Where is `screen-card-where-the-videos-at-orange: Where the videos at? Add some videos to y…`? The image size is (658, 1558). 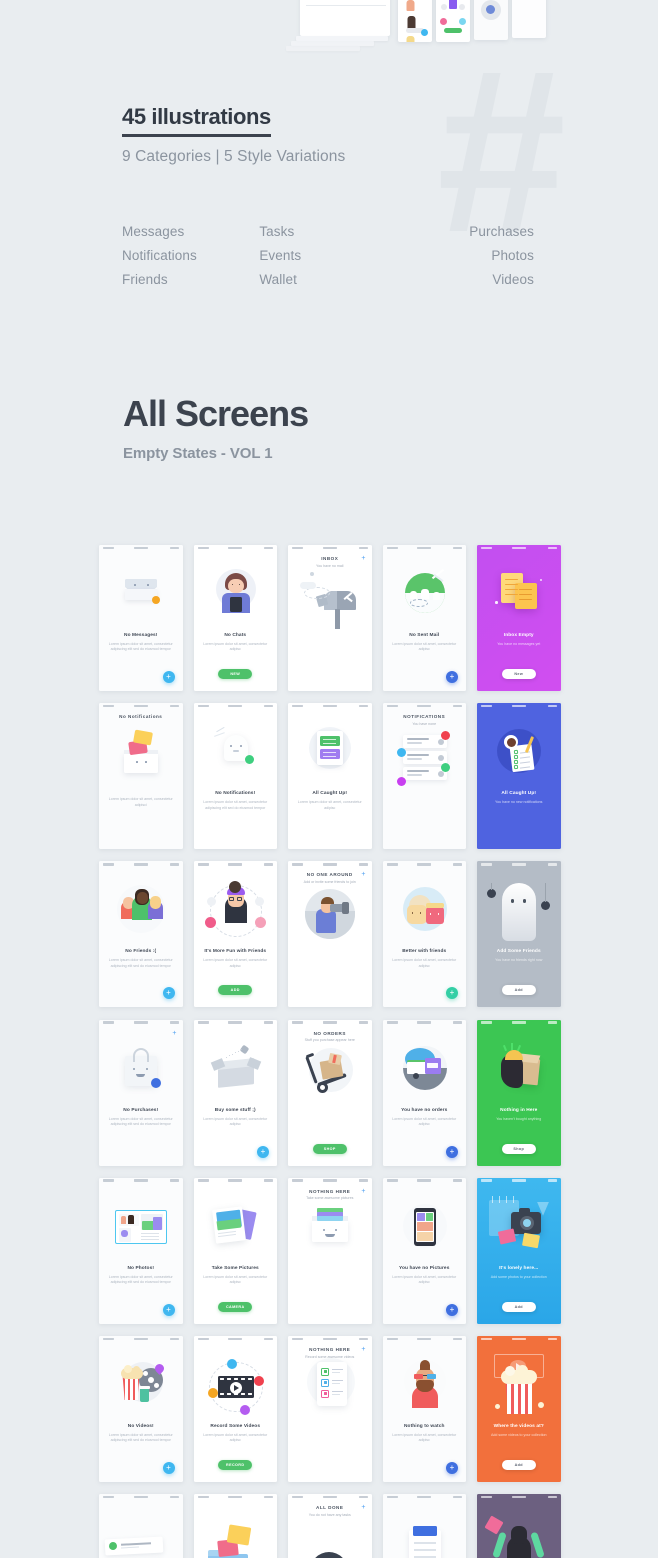 screen-card-where-the-videos-at-orange: Where the videos at? Add some videos to y… is located at coordinates (519, 1408).